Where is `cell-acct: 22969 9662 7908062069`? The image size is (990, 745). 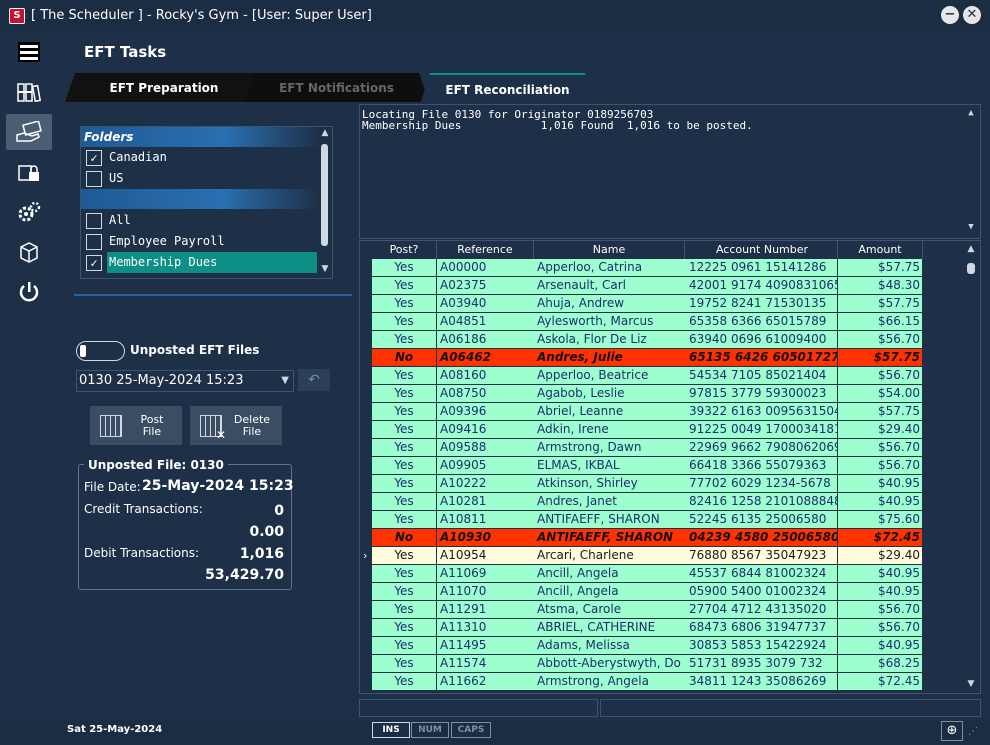 cell-acct: 22969 9662 7908062069 is located at coordinates (762, 448).